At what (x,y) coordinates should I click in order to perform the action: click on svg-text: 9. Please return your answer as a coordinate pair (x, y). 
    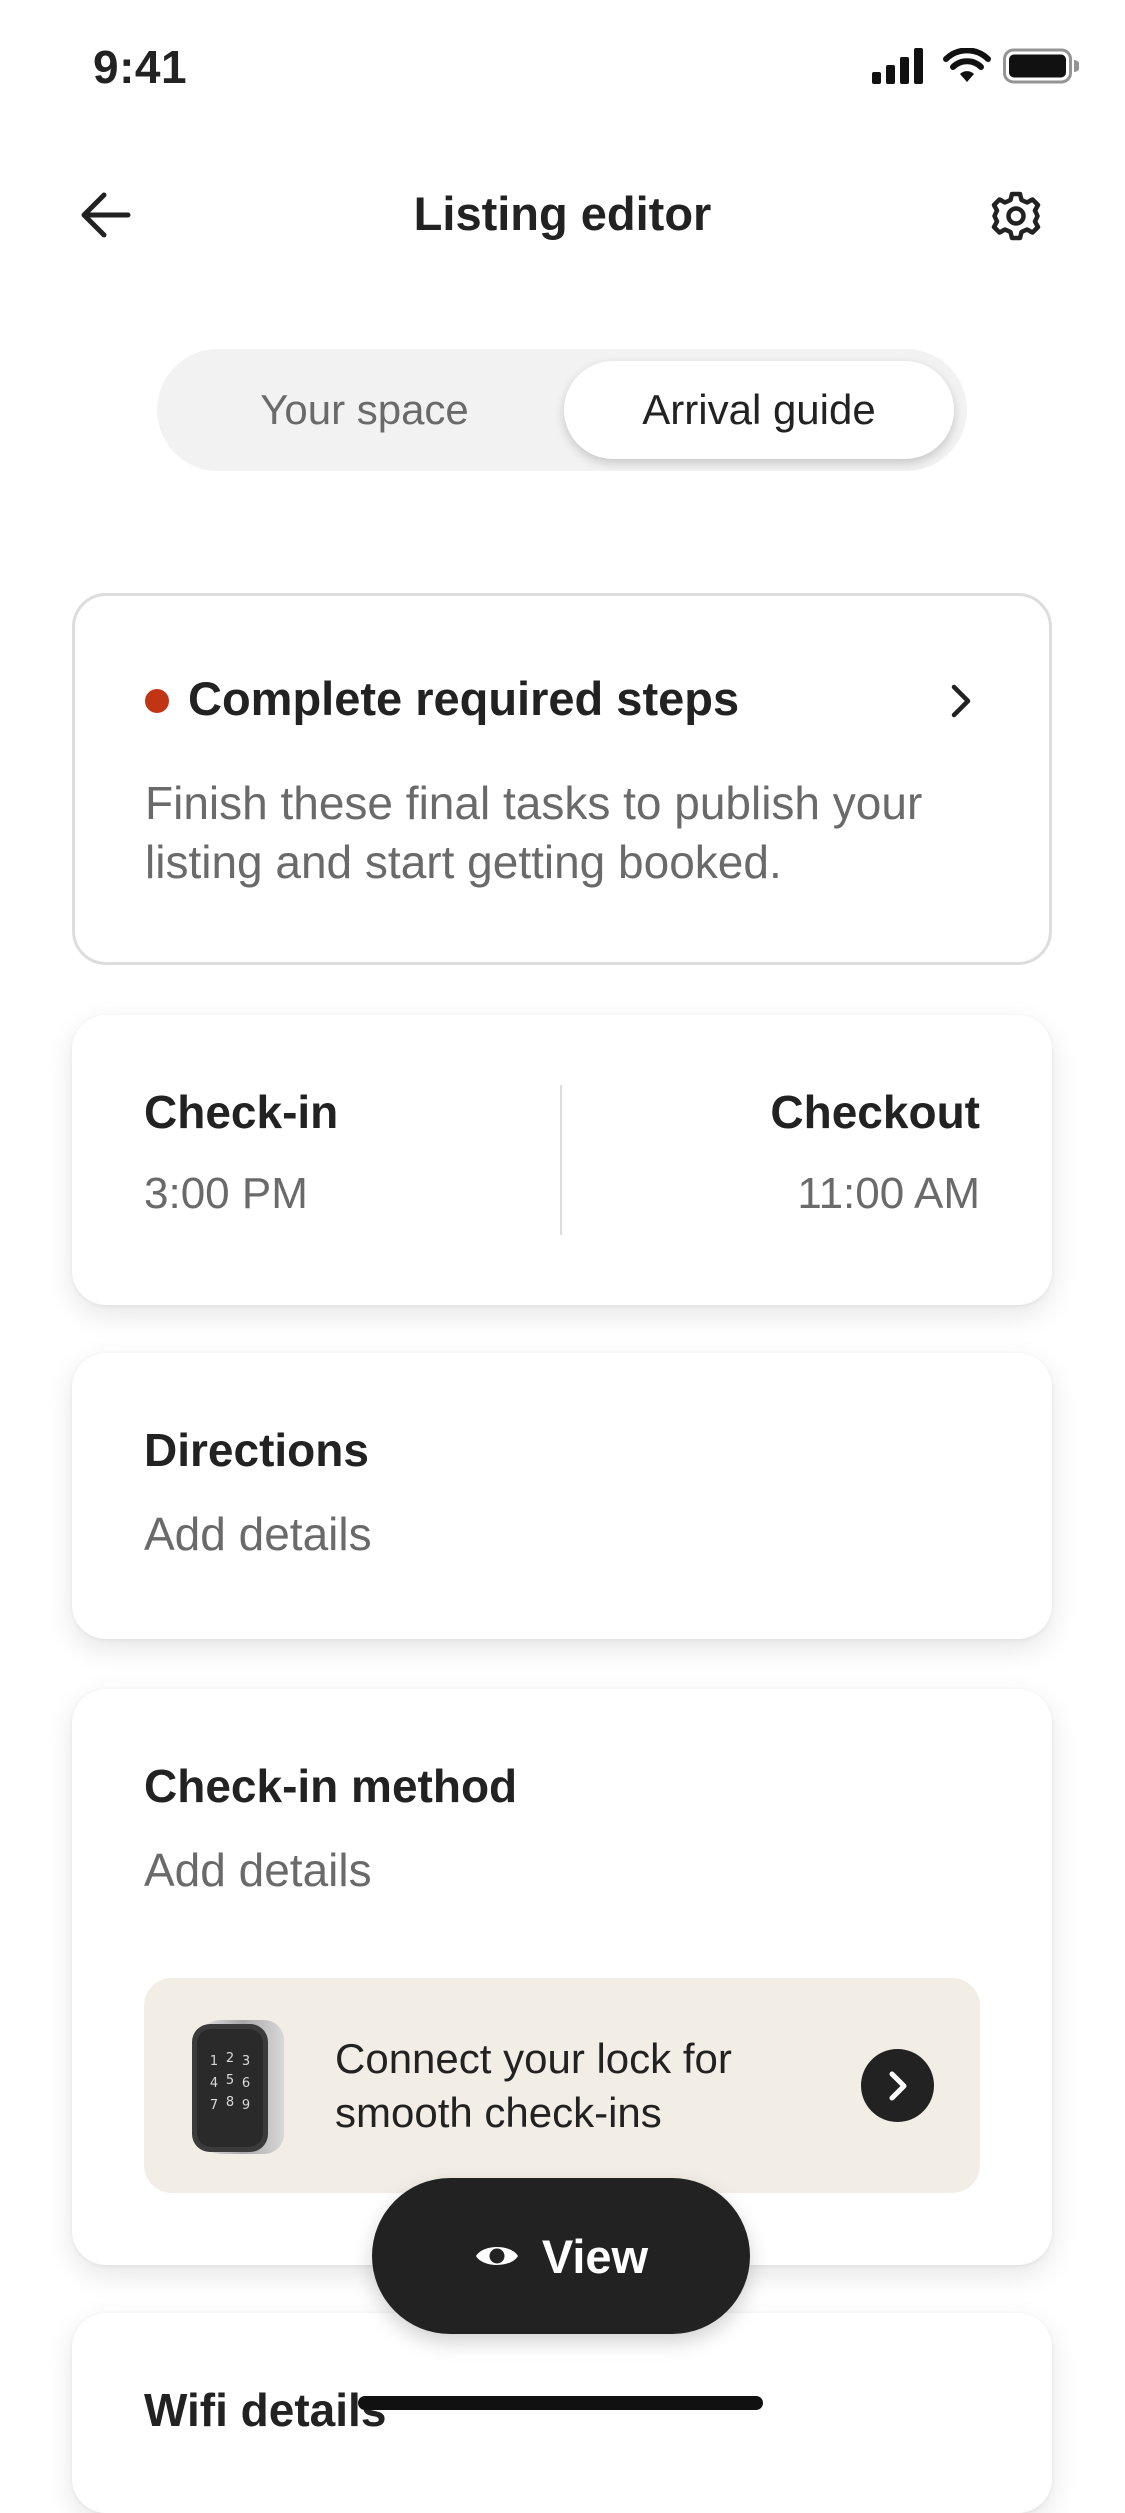
    Looking at the image, I should click on (246, 2105).